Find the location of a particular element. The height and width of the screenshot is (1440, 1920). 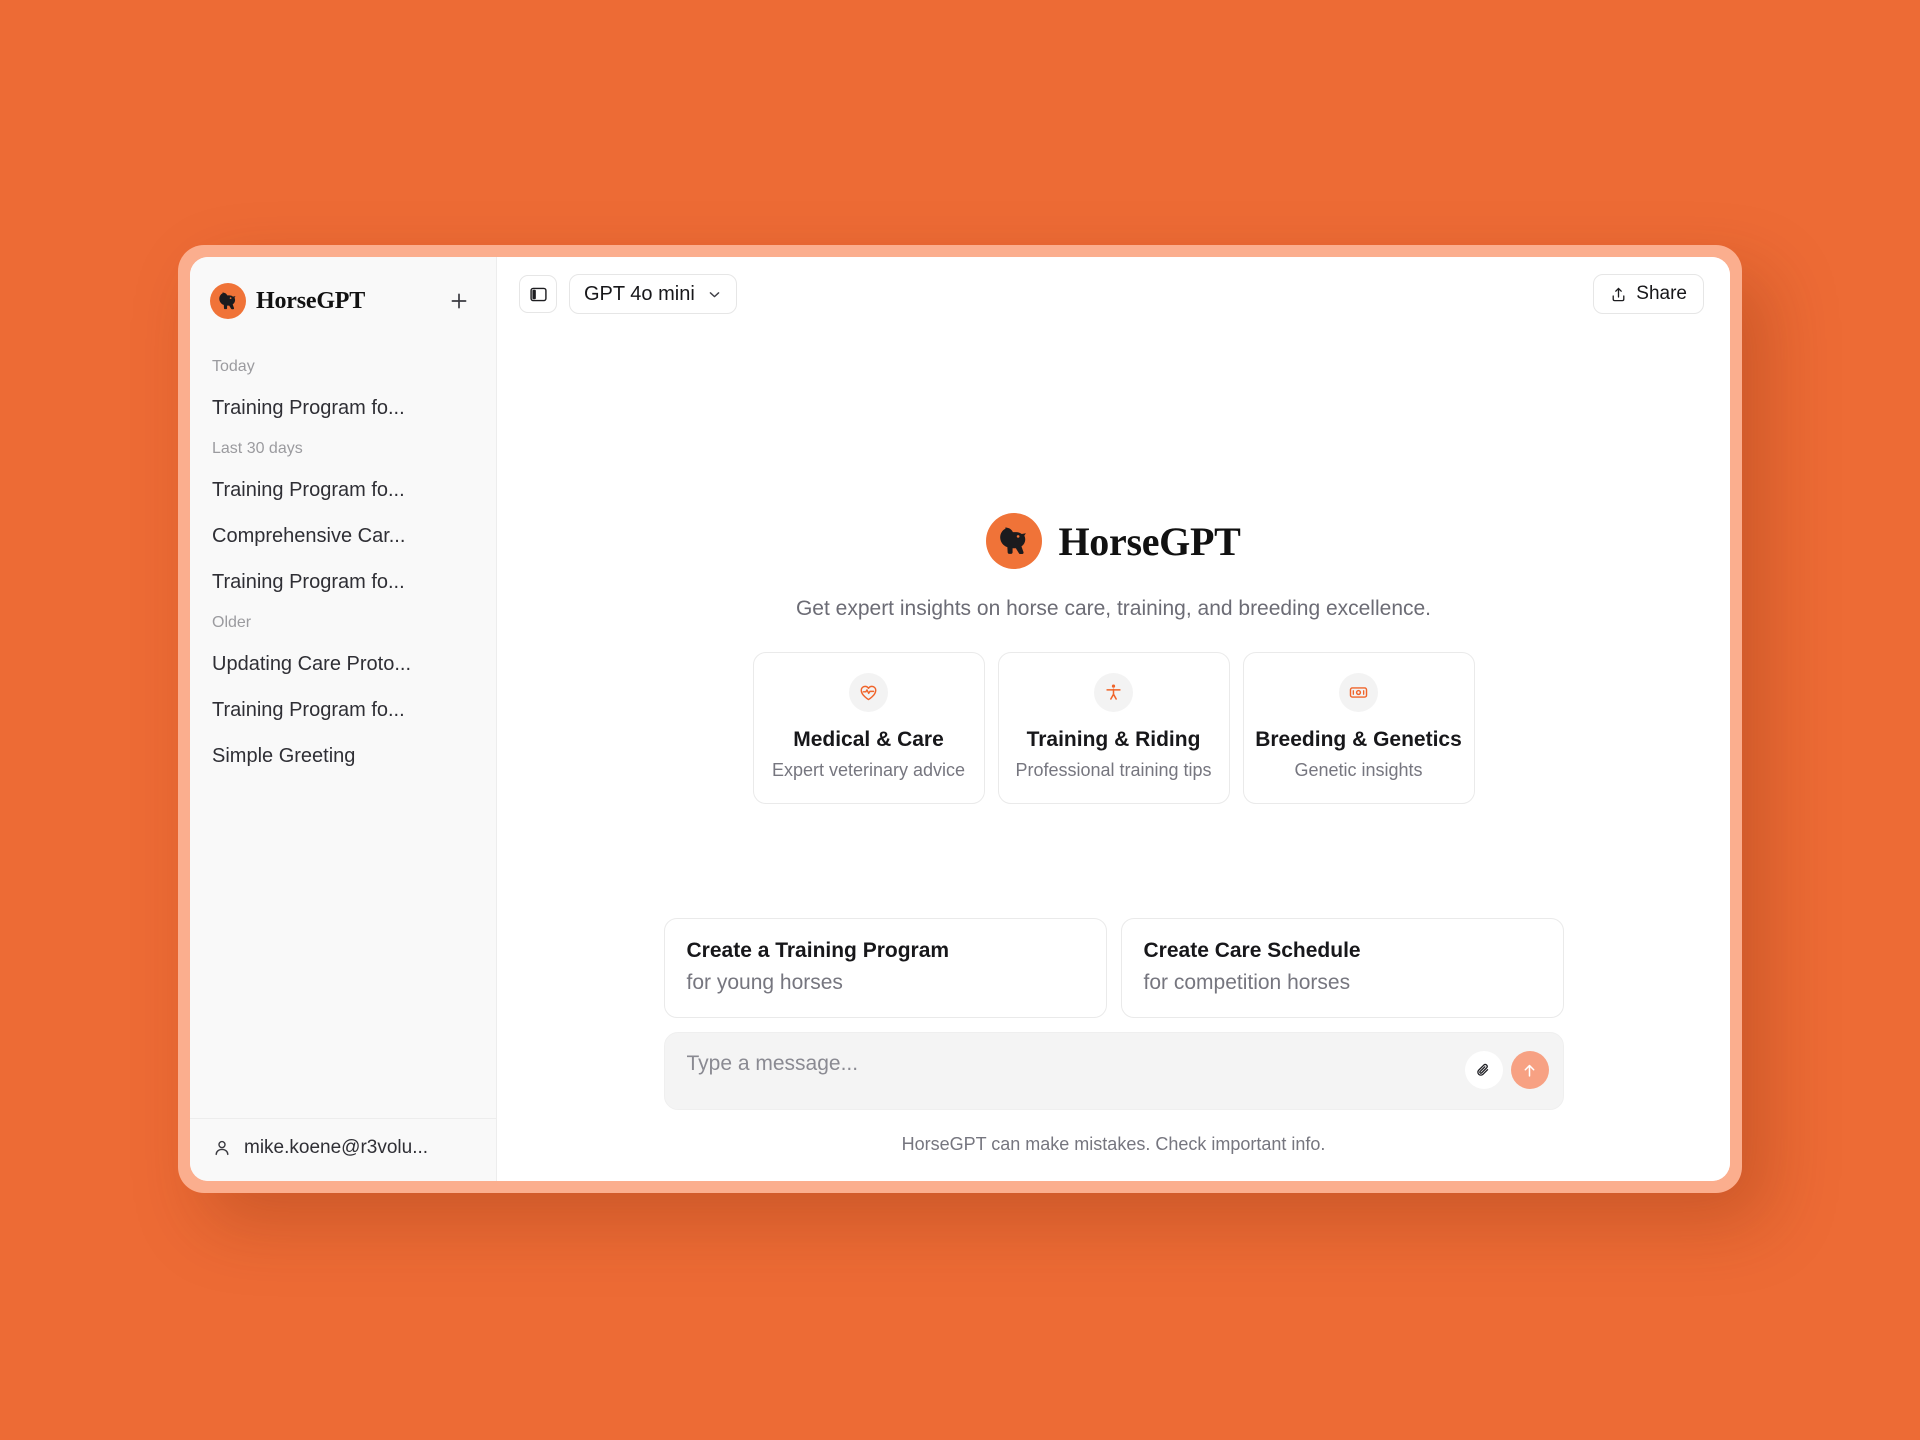

plus-icon is located at coordinates (459, 301).